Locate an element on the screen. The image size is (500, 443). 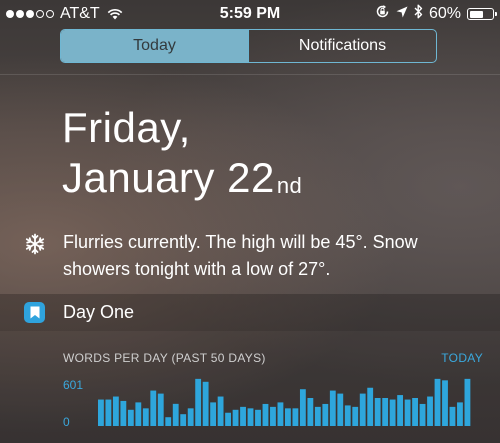
date-display: Friday, January 22nd is located at coordinates (182, 153).